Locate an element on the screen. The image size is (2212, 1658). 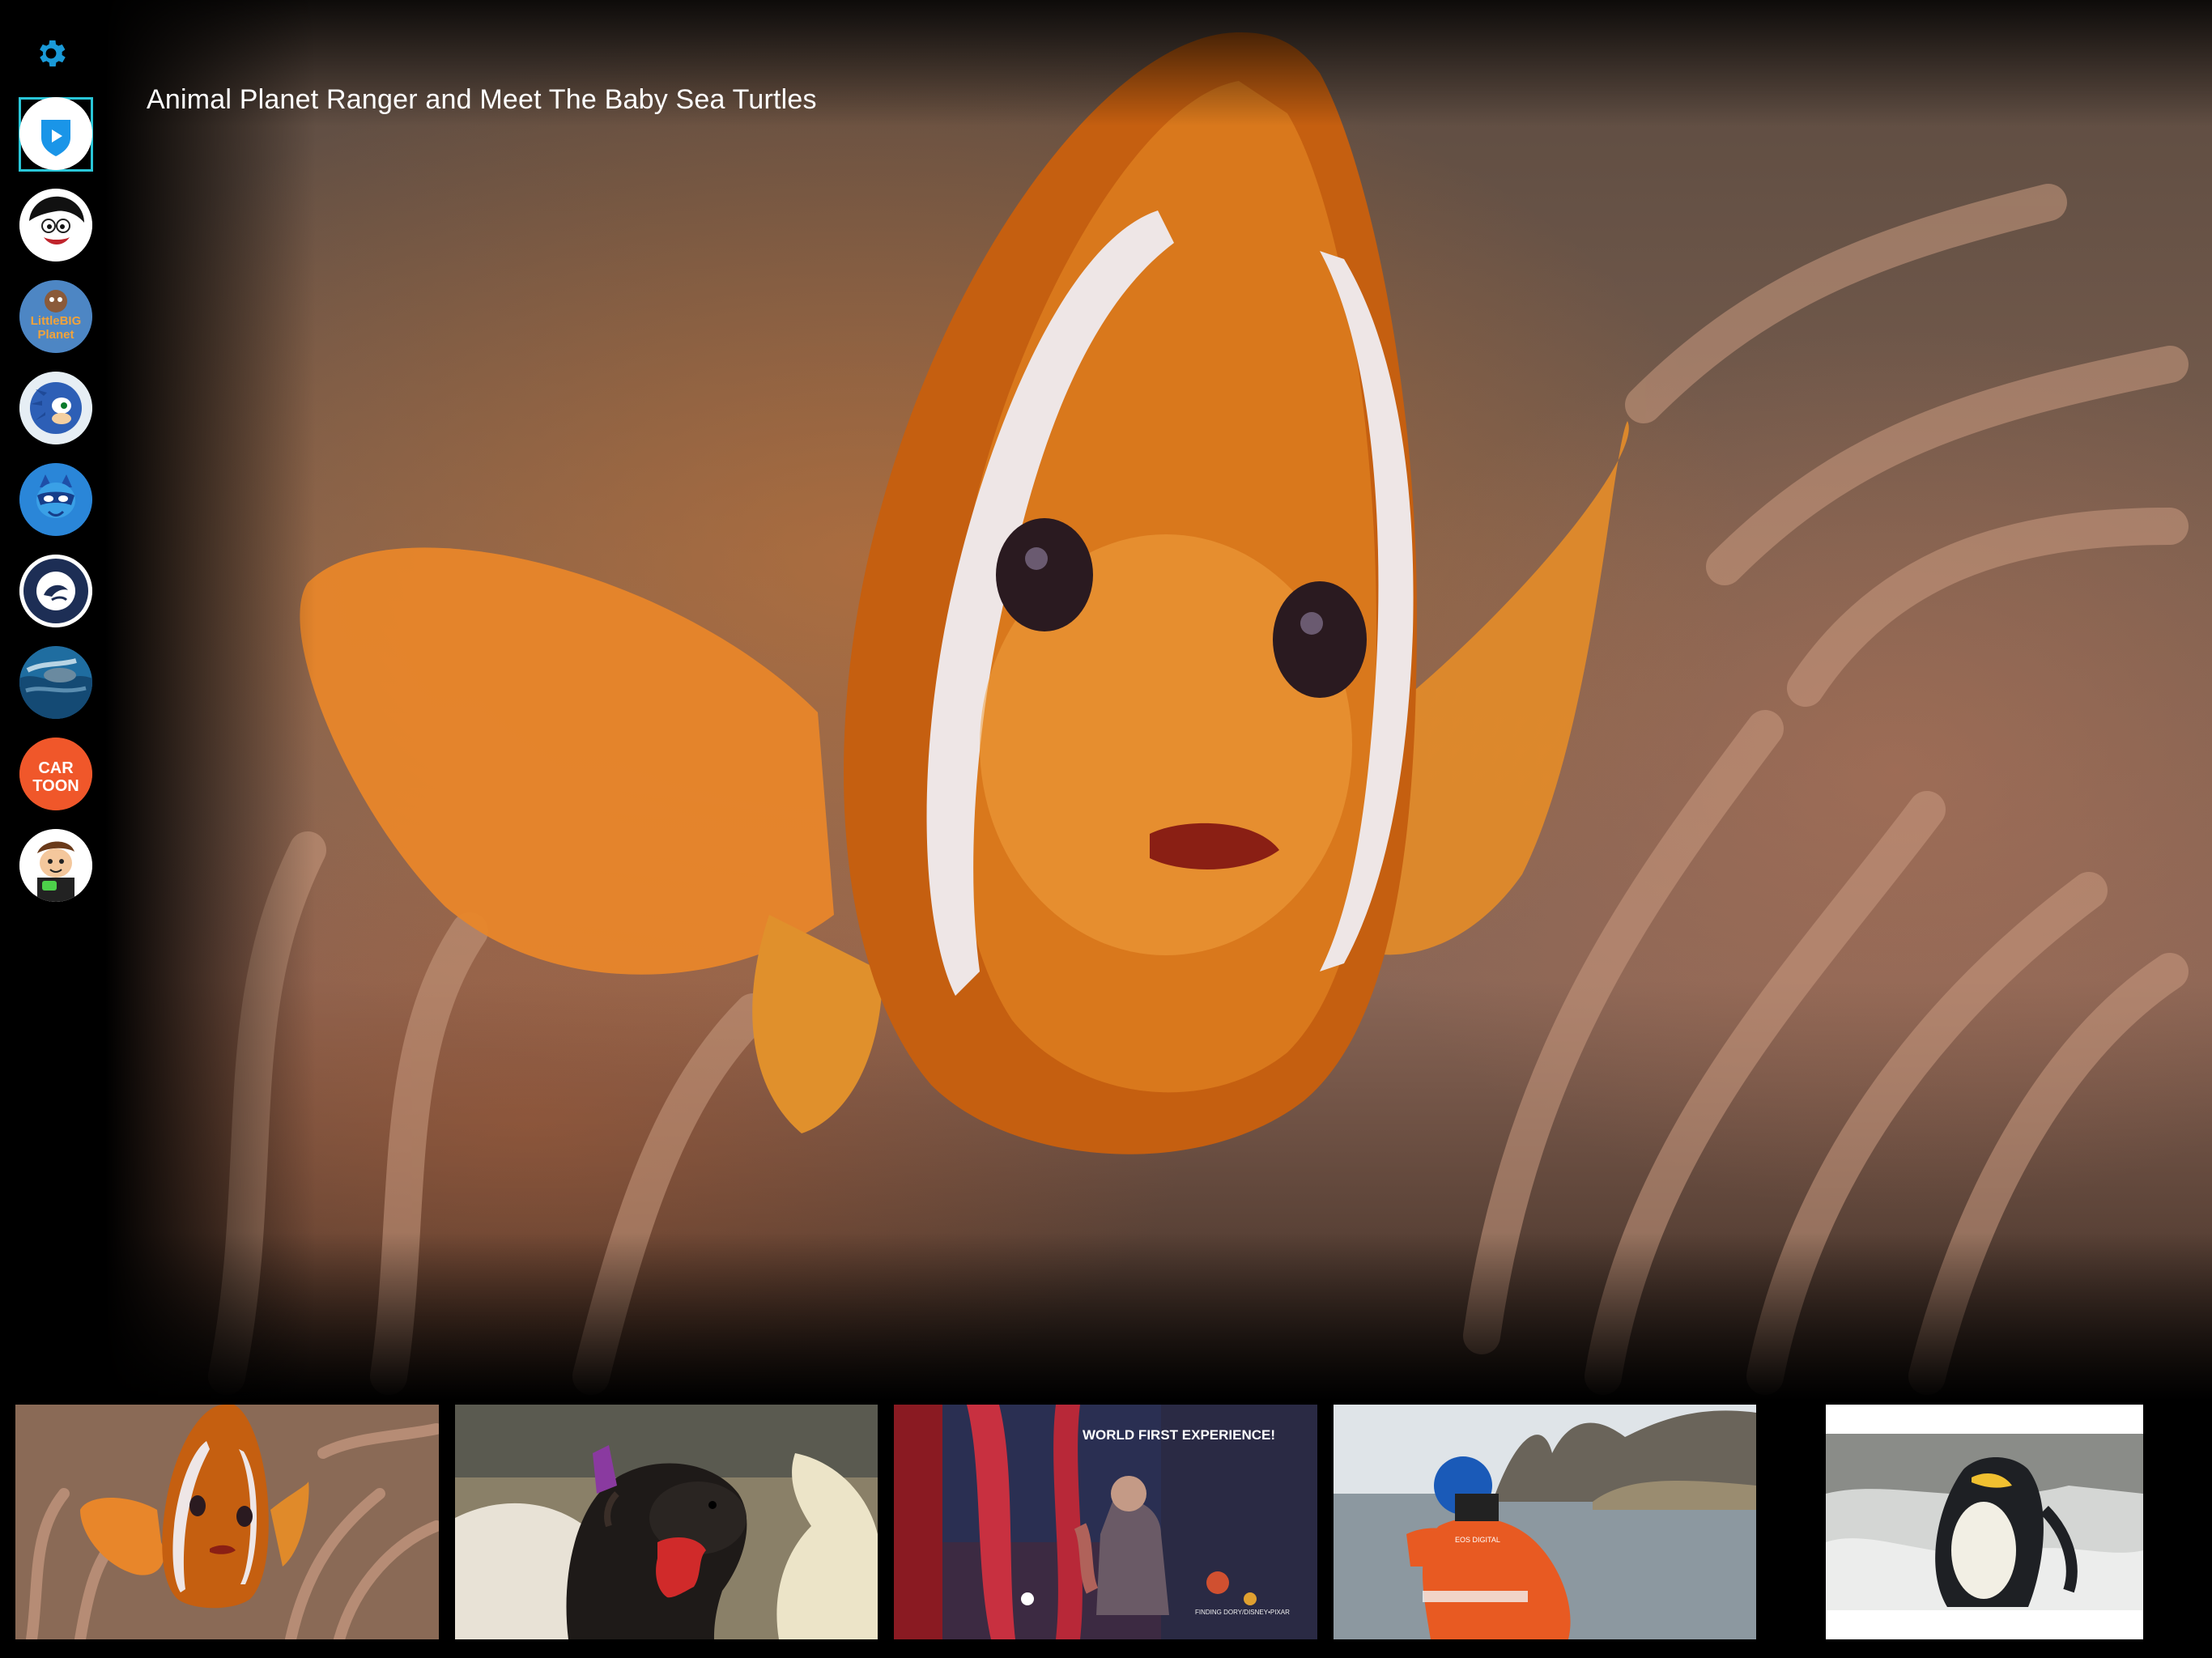
jacket-text: EOS DIGITAL is located at coordinates (1478, 1540).